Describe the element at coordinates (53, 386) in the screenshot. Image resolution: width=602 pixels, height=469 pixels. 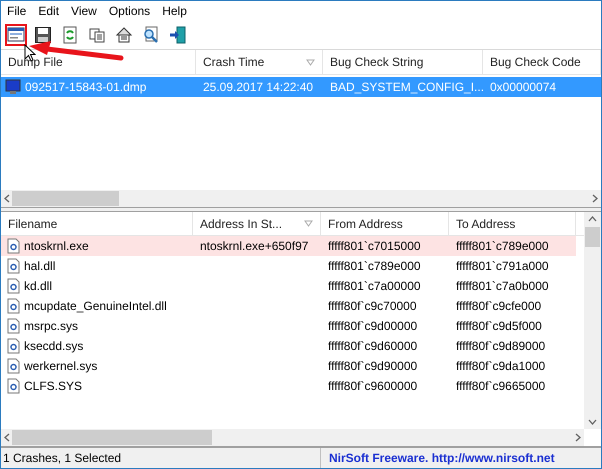
I see `table-cell-text: CLFS.SYS` at that location.